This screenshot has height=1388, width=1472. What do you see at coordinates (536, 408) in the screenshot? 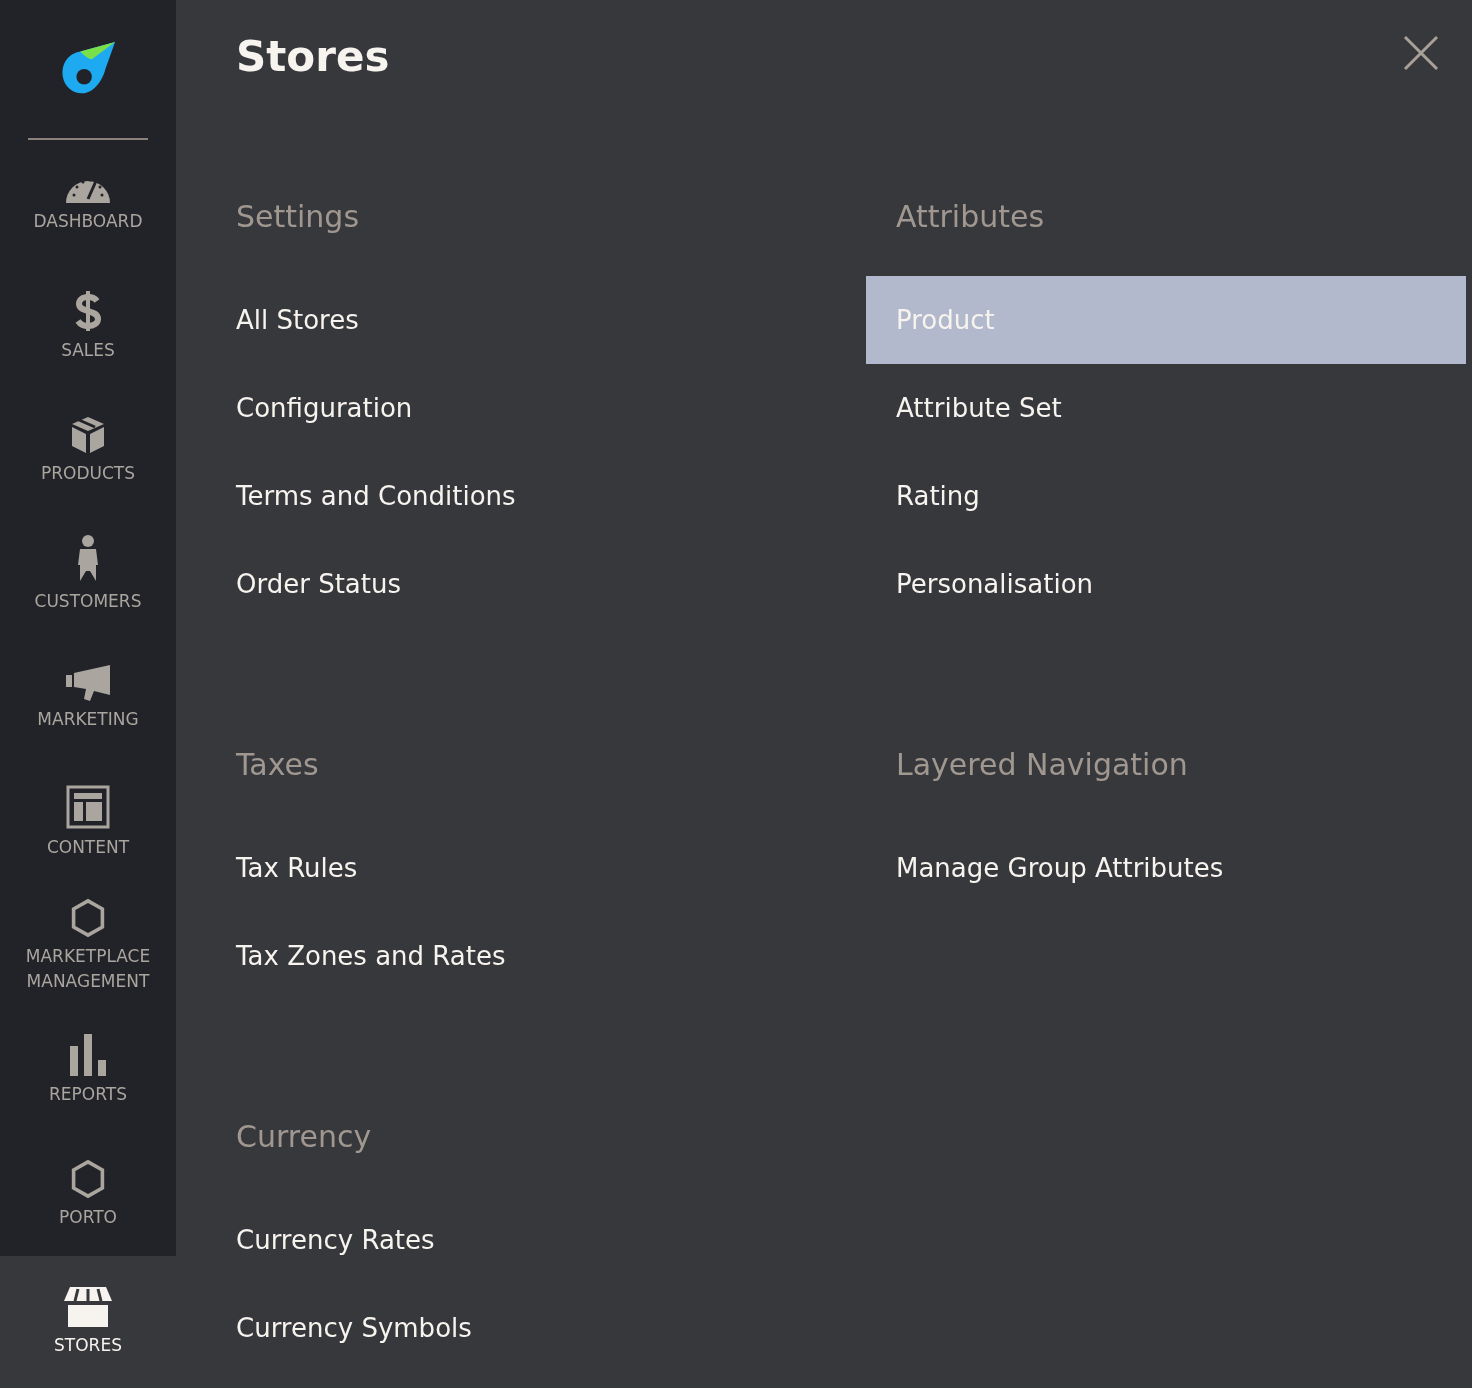
I see `menu-link: Configuration` at bounding box center [536, 408].